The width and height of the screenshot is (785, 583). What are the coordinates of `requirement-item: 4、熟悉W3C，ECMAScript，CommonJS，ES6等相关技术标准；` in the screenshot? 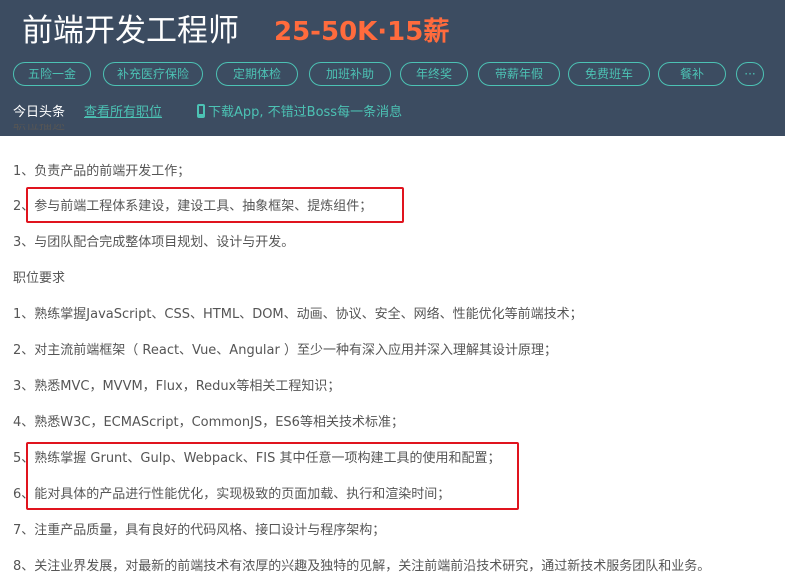 It's located at (208, 422).